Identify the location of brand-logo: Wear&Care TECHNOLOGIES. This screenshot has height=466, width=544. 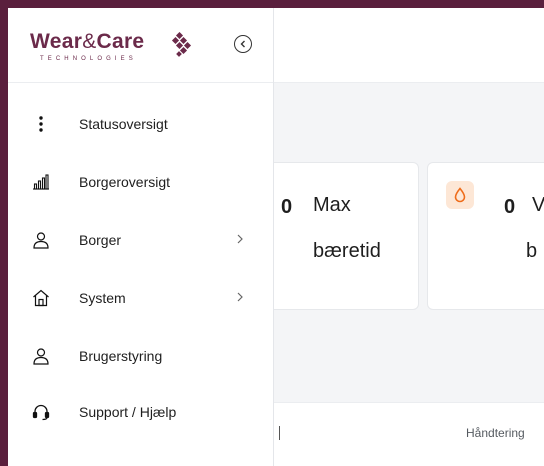
(111, 50).